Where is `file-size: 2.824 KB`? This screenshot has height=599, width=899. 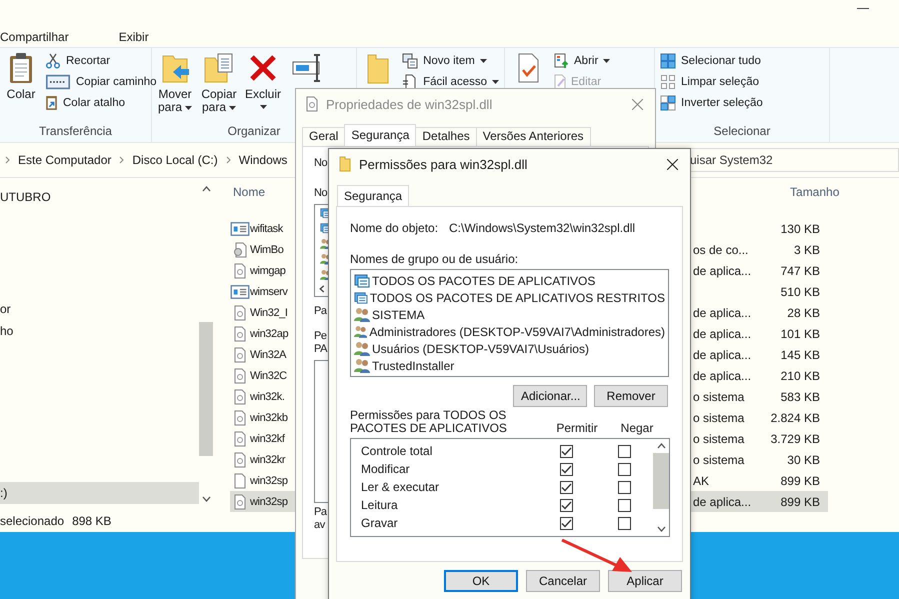
file-size: 2.824 KB is located at coordinates (795, 417).